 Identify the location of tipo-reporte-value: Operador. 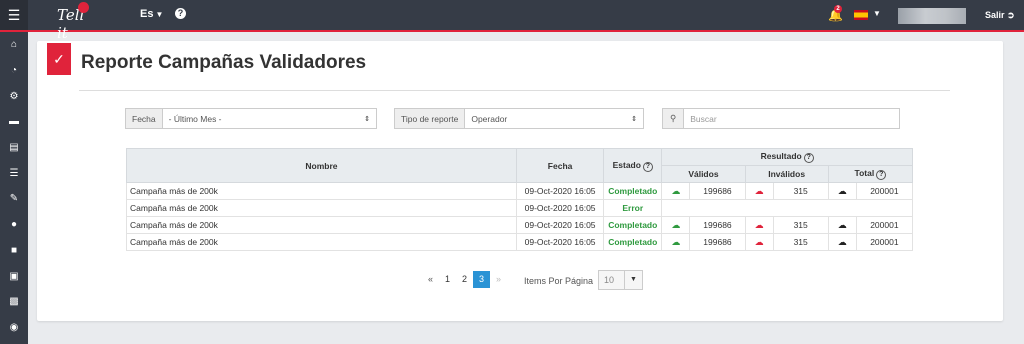
(489, 118).